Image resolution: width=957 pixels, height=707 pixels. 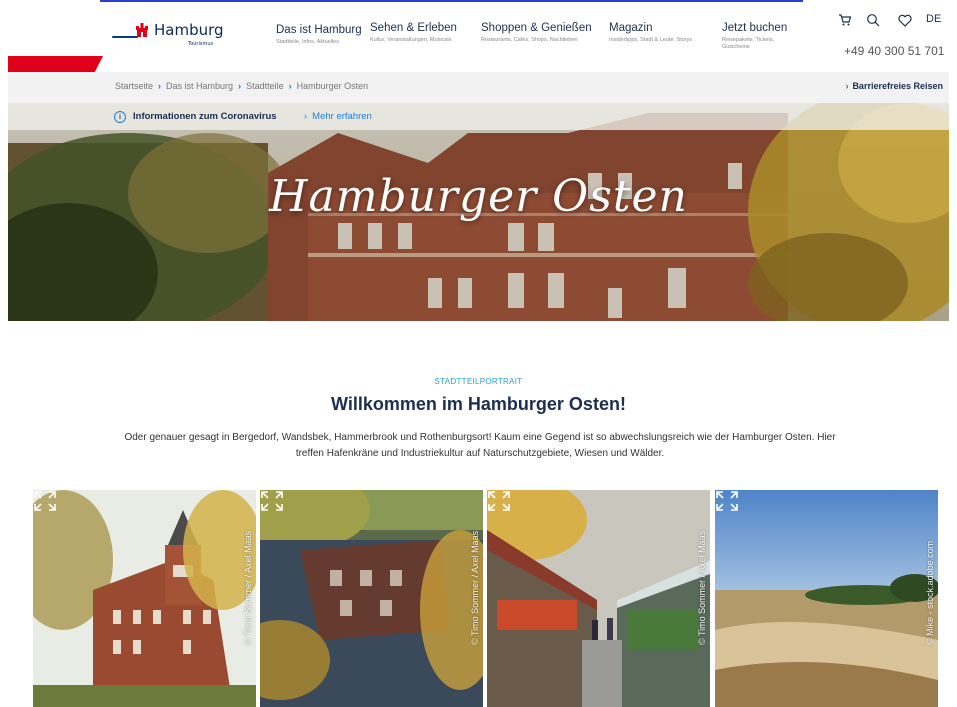 I want to click on corona-more-label: Mehr erfahren, so click(x=342, y=116).